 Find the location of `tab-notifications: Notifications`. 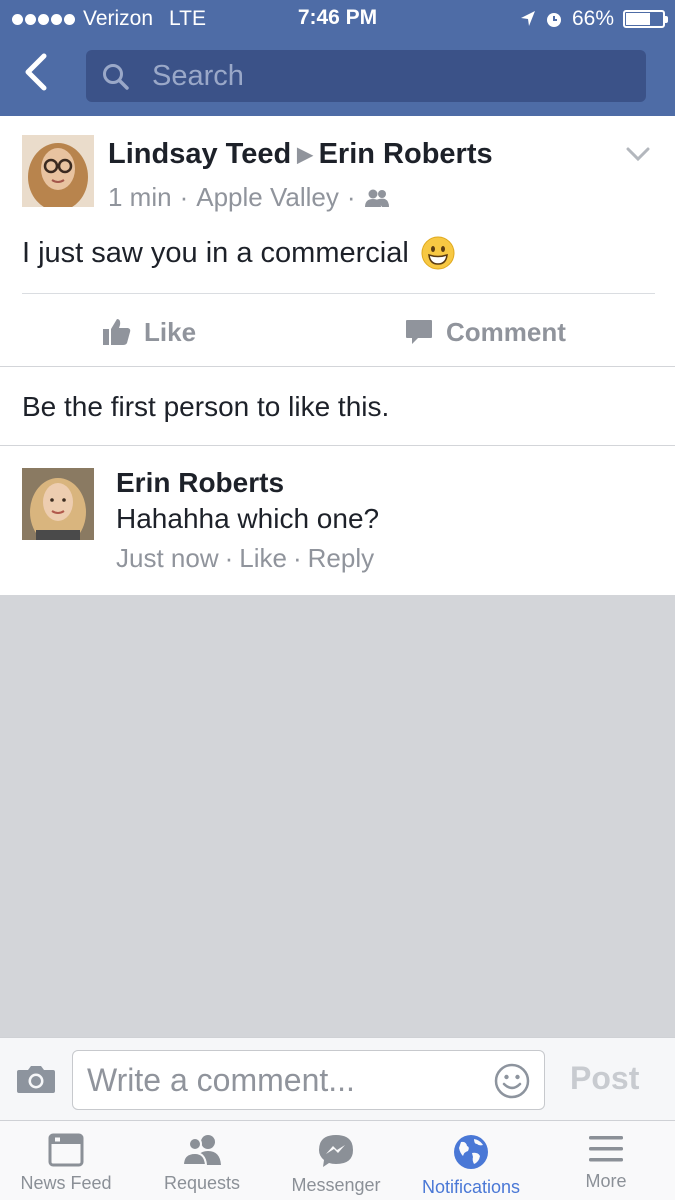

tab-notifications: Notifications is located at coordinates (471, 1160).